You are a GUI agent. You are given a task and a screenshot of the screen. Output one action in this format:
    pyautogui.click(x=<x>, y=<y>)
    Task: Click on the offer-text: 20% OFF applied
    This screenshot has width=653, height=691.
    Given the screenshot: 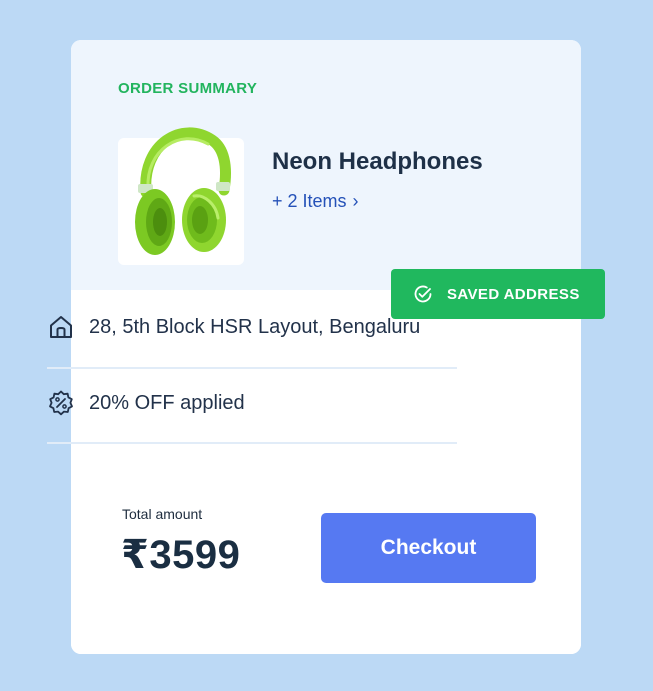 What is the action you would take?
    pyautogui.click(x=167, y=402)
    